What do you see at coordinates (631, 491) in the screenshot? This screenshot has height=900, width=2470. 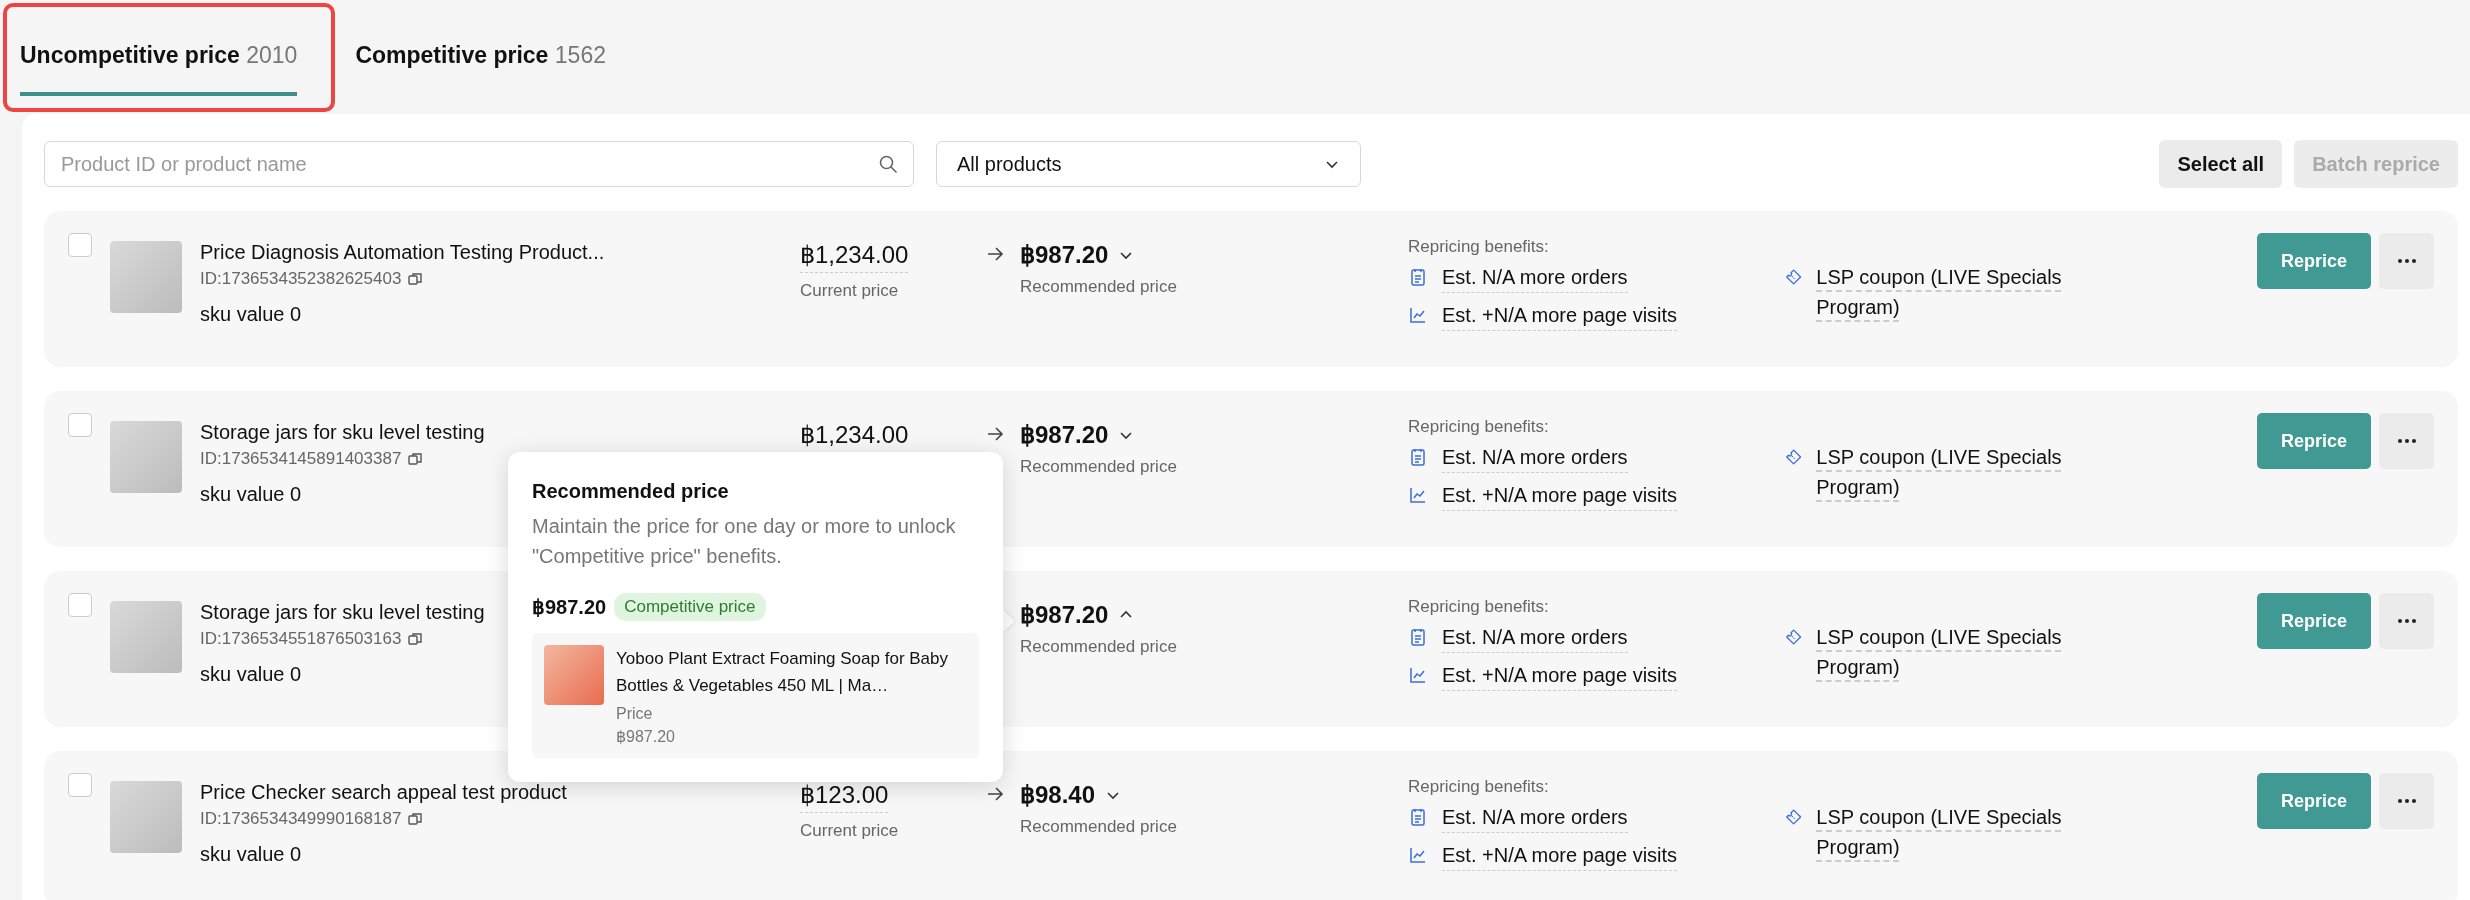 I see `popover-title: Recommended price` at bounding box center [631, 491].